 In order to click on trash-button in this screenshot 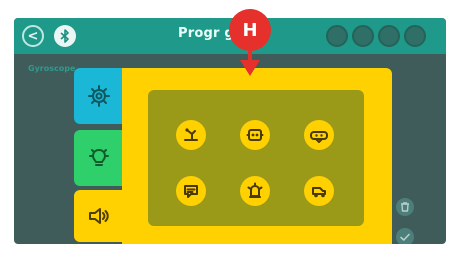, I will do `click(405, 207)`.